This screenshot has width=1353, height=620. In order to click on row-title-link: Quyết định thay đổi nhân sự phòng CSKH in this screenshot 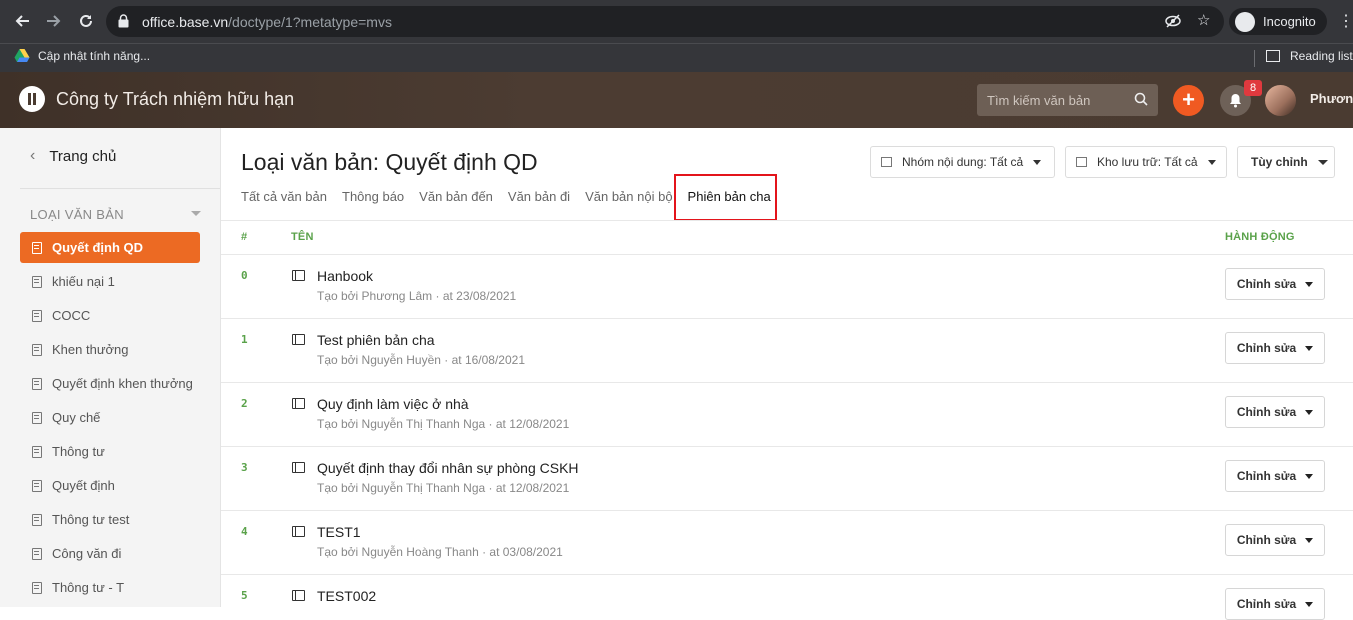, I will do `click(448, 468)`.